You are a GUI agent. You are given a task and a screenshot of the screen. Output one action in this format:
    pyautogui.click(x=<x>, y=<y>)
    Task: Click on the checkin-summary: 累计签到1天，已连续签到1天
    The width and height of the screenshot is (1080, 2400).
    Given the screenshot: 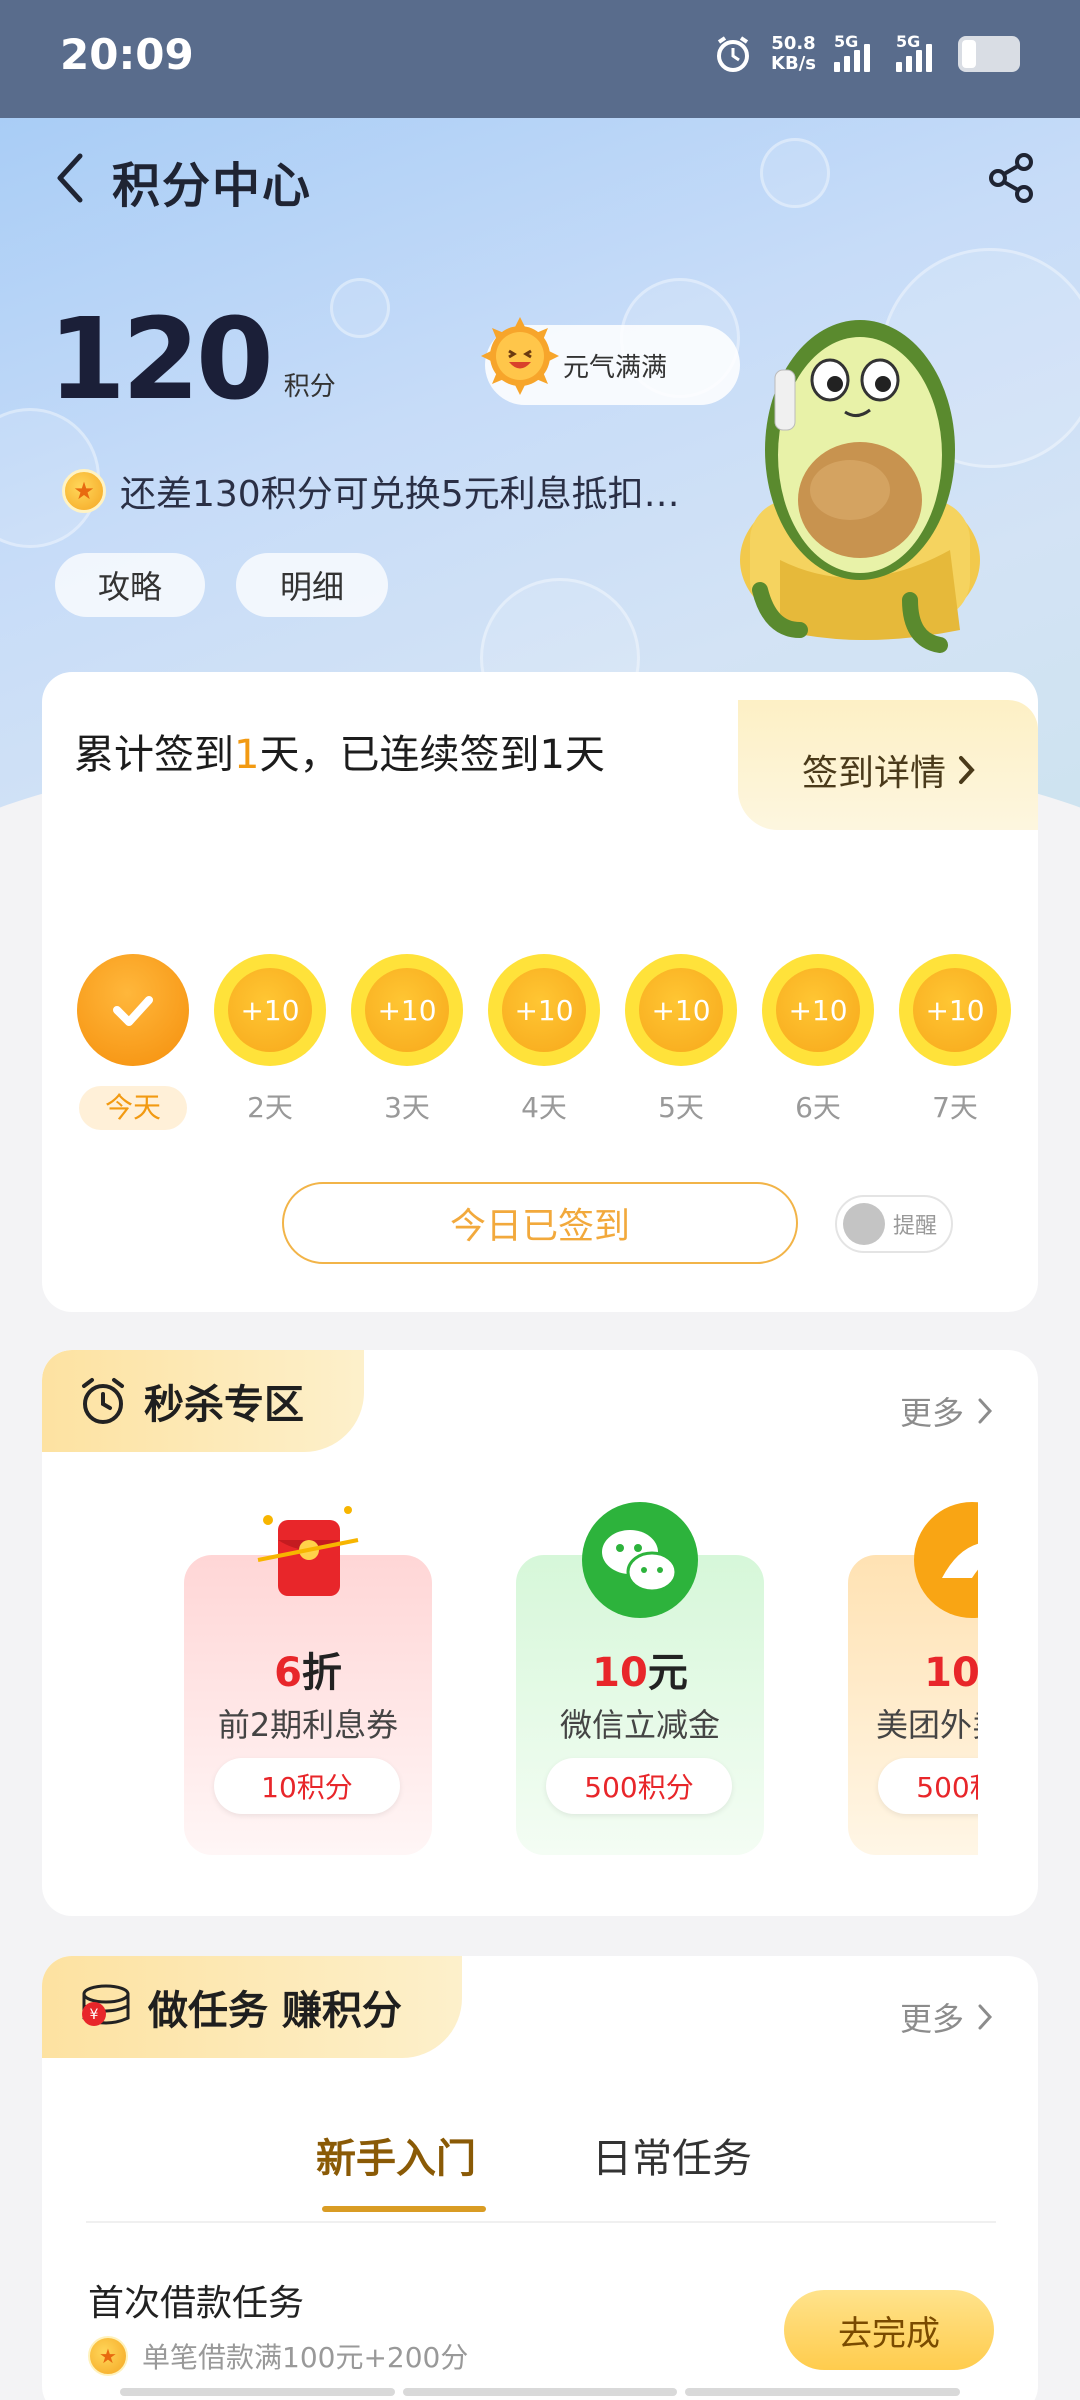 What is the action you would take?
    pyautogui.click(x=339, y=751)
    